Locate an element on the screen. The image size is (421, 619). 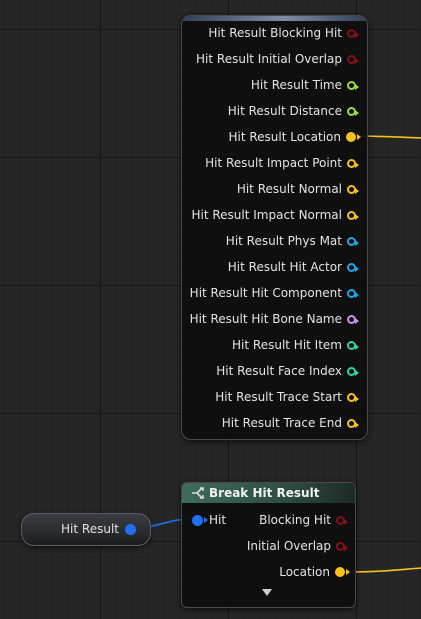
pin-label: Hit Result Location is located at coordinates (284, 137).